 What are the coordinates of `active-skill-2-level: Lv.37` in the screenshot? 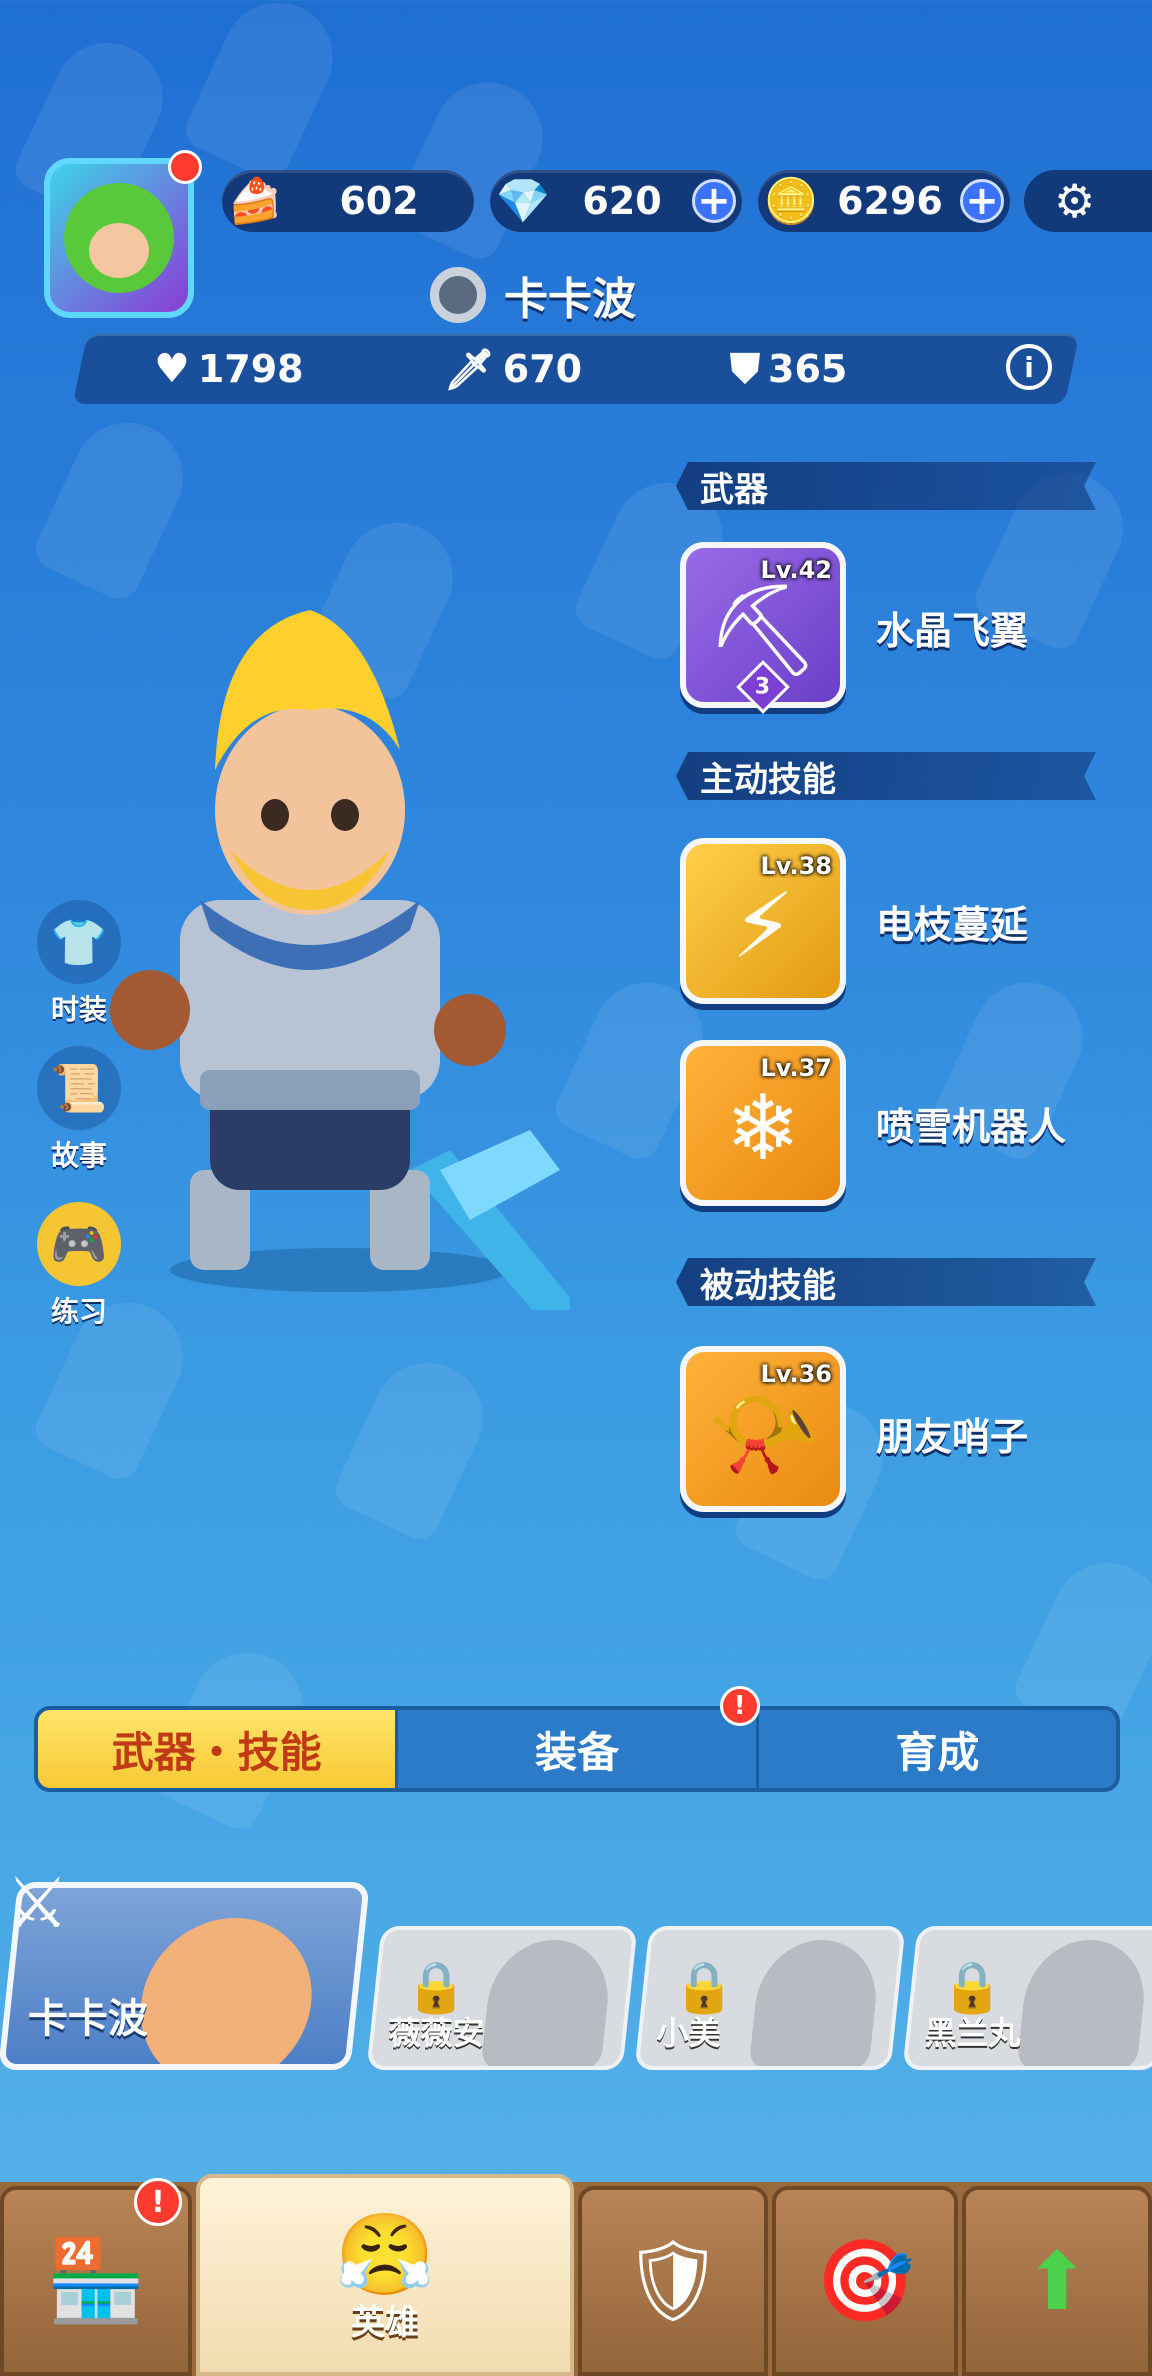 It's located at (796, 1068).